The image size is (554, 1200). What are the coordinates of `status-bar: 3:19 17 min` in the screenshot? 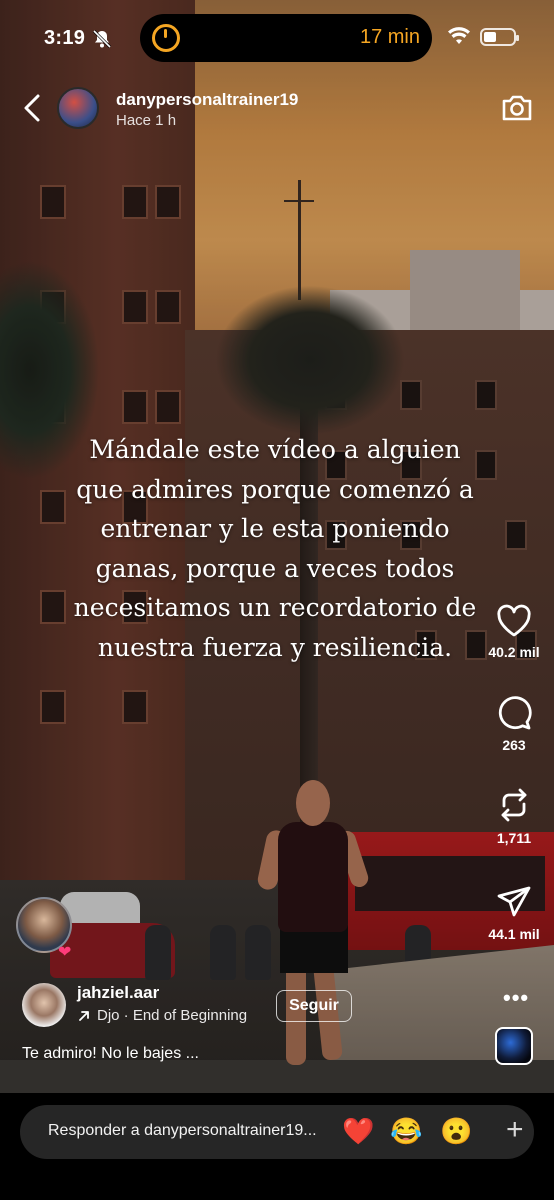 It's located at (277, 35).